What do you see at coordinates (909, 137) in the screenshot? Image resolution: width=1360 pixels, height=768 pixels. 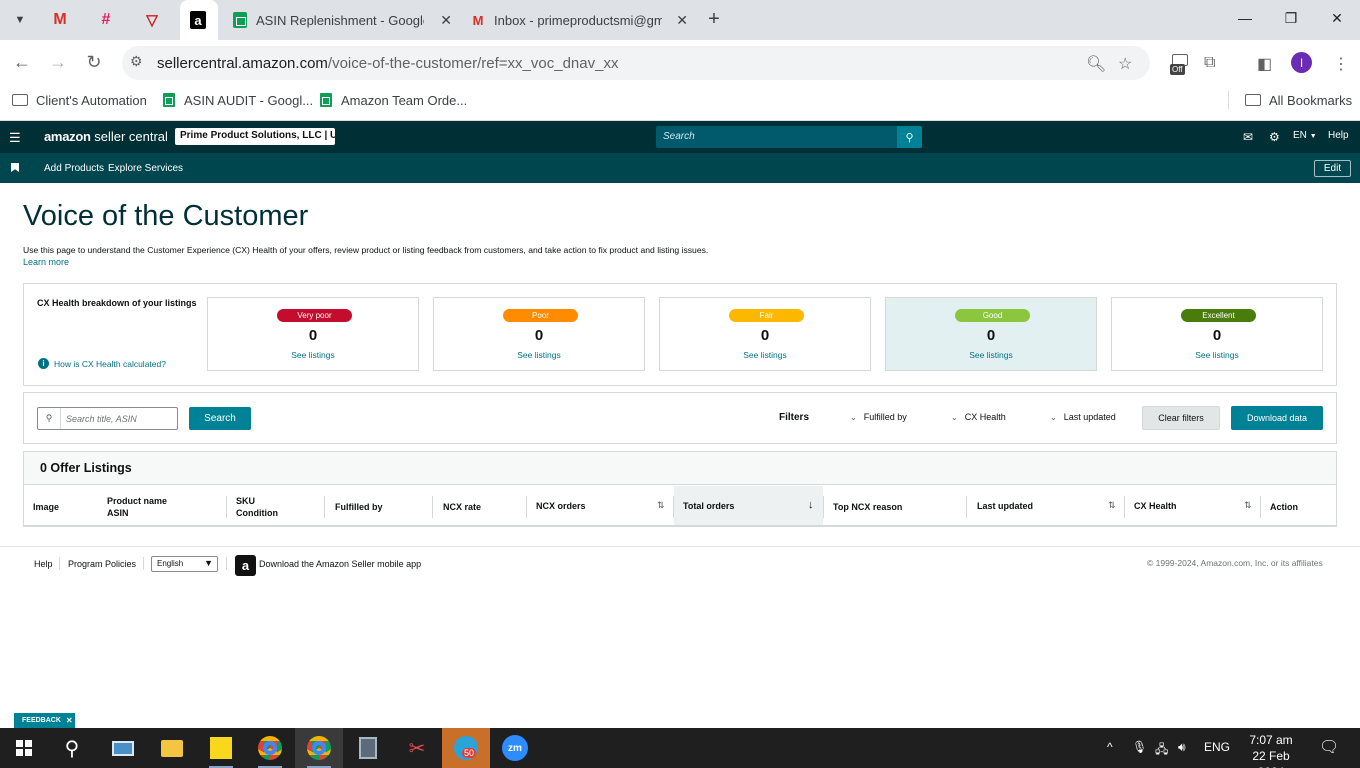 I see `header-search-button: ⚲` at bounding box center [909, 137].